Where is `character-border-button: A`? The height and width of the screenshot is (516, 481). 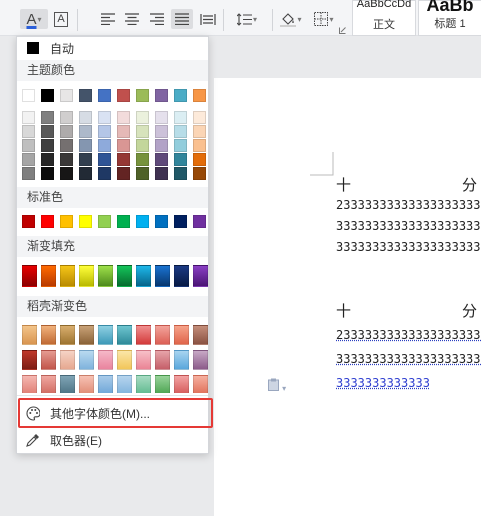 character-border-button: A is located at coordinates (61, 19).